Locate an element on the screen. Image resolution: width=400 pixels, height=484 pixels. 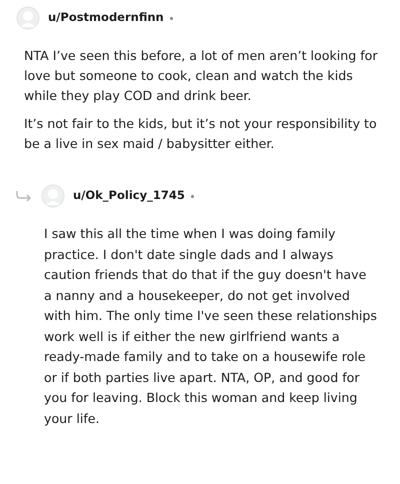
username: u/Ok_Policy_1745 is located at coordinates (129, 196).